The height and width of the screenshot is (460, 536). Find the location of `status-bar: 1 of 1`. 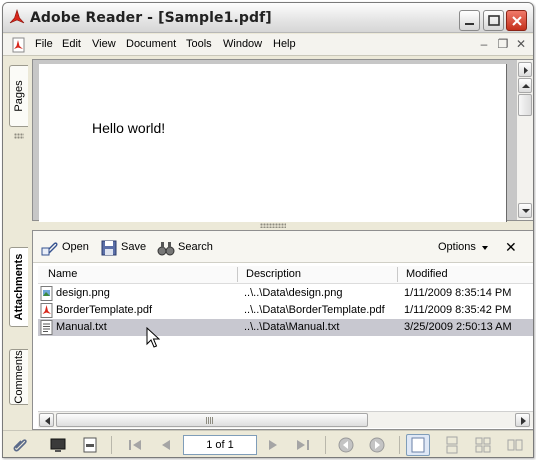

status-bar: 1 of 1 is located at coordinates (268, 443).